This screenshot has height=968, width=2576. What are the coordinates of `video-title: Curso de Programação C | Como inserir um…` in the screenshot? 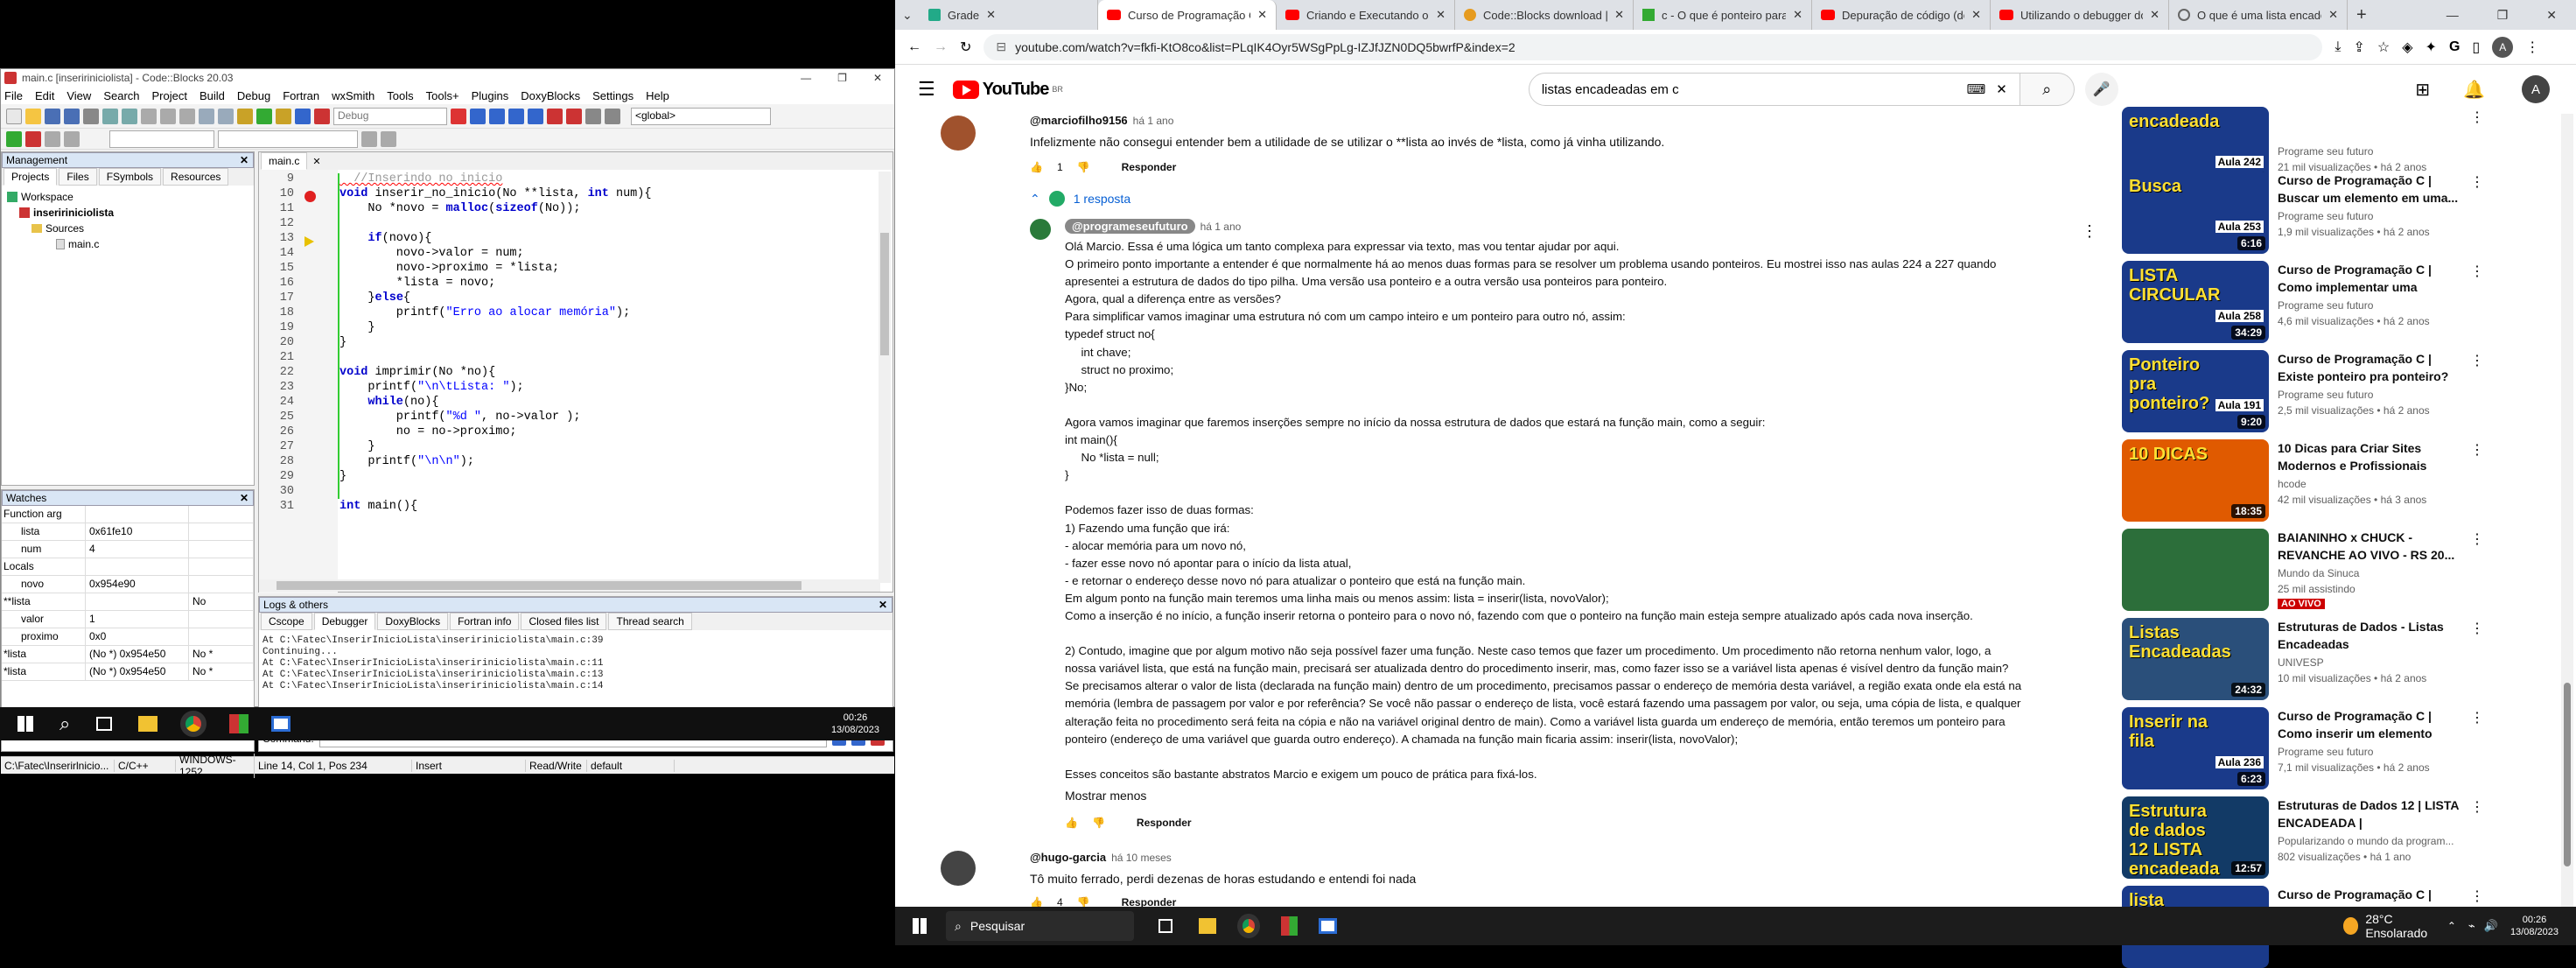 It's located at (2370, 724).